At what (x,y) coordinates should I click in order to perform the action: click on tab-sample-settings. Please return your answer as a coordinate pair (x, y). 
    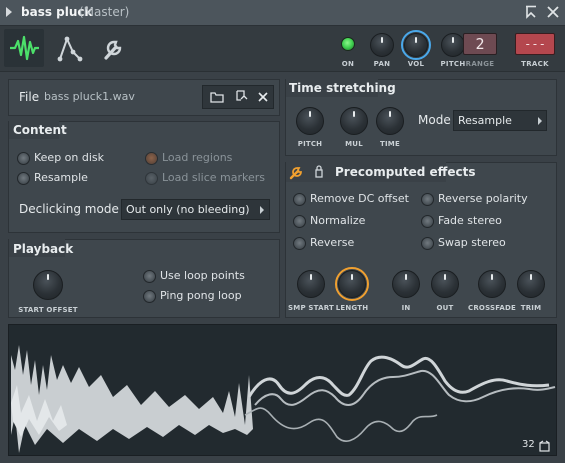
    Looking at the image, I should click on (24, 48).